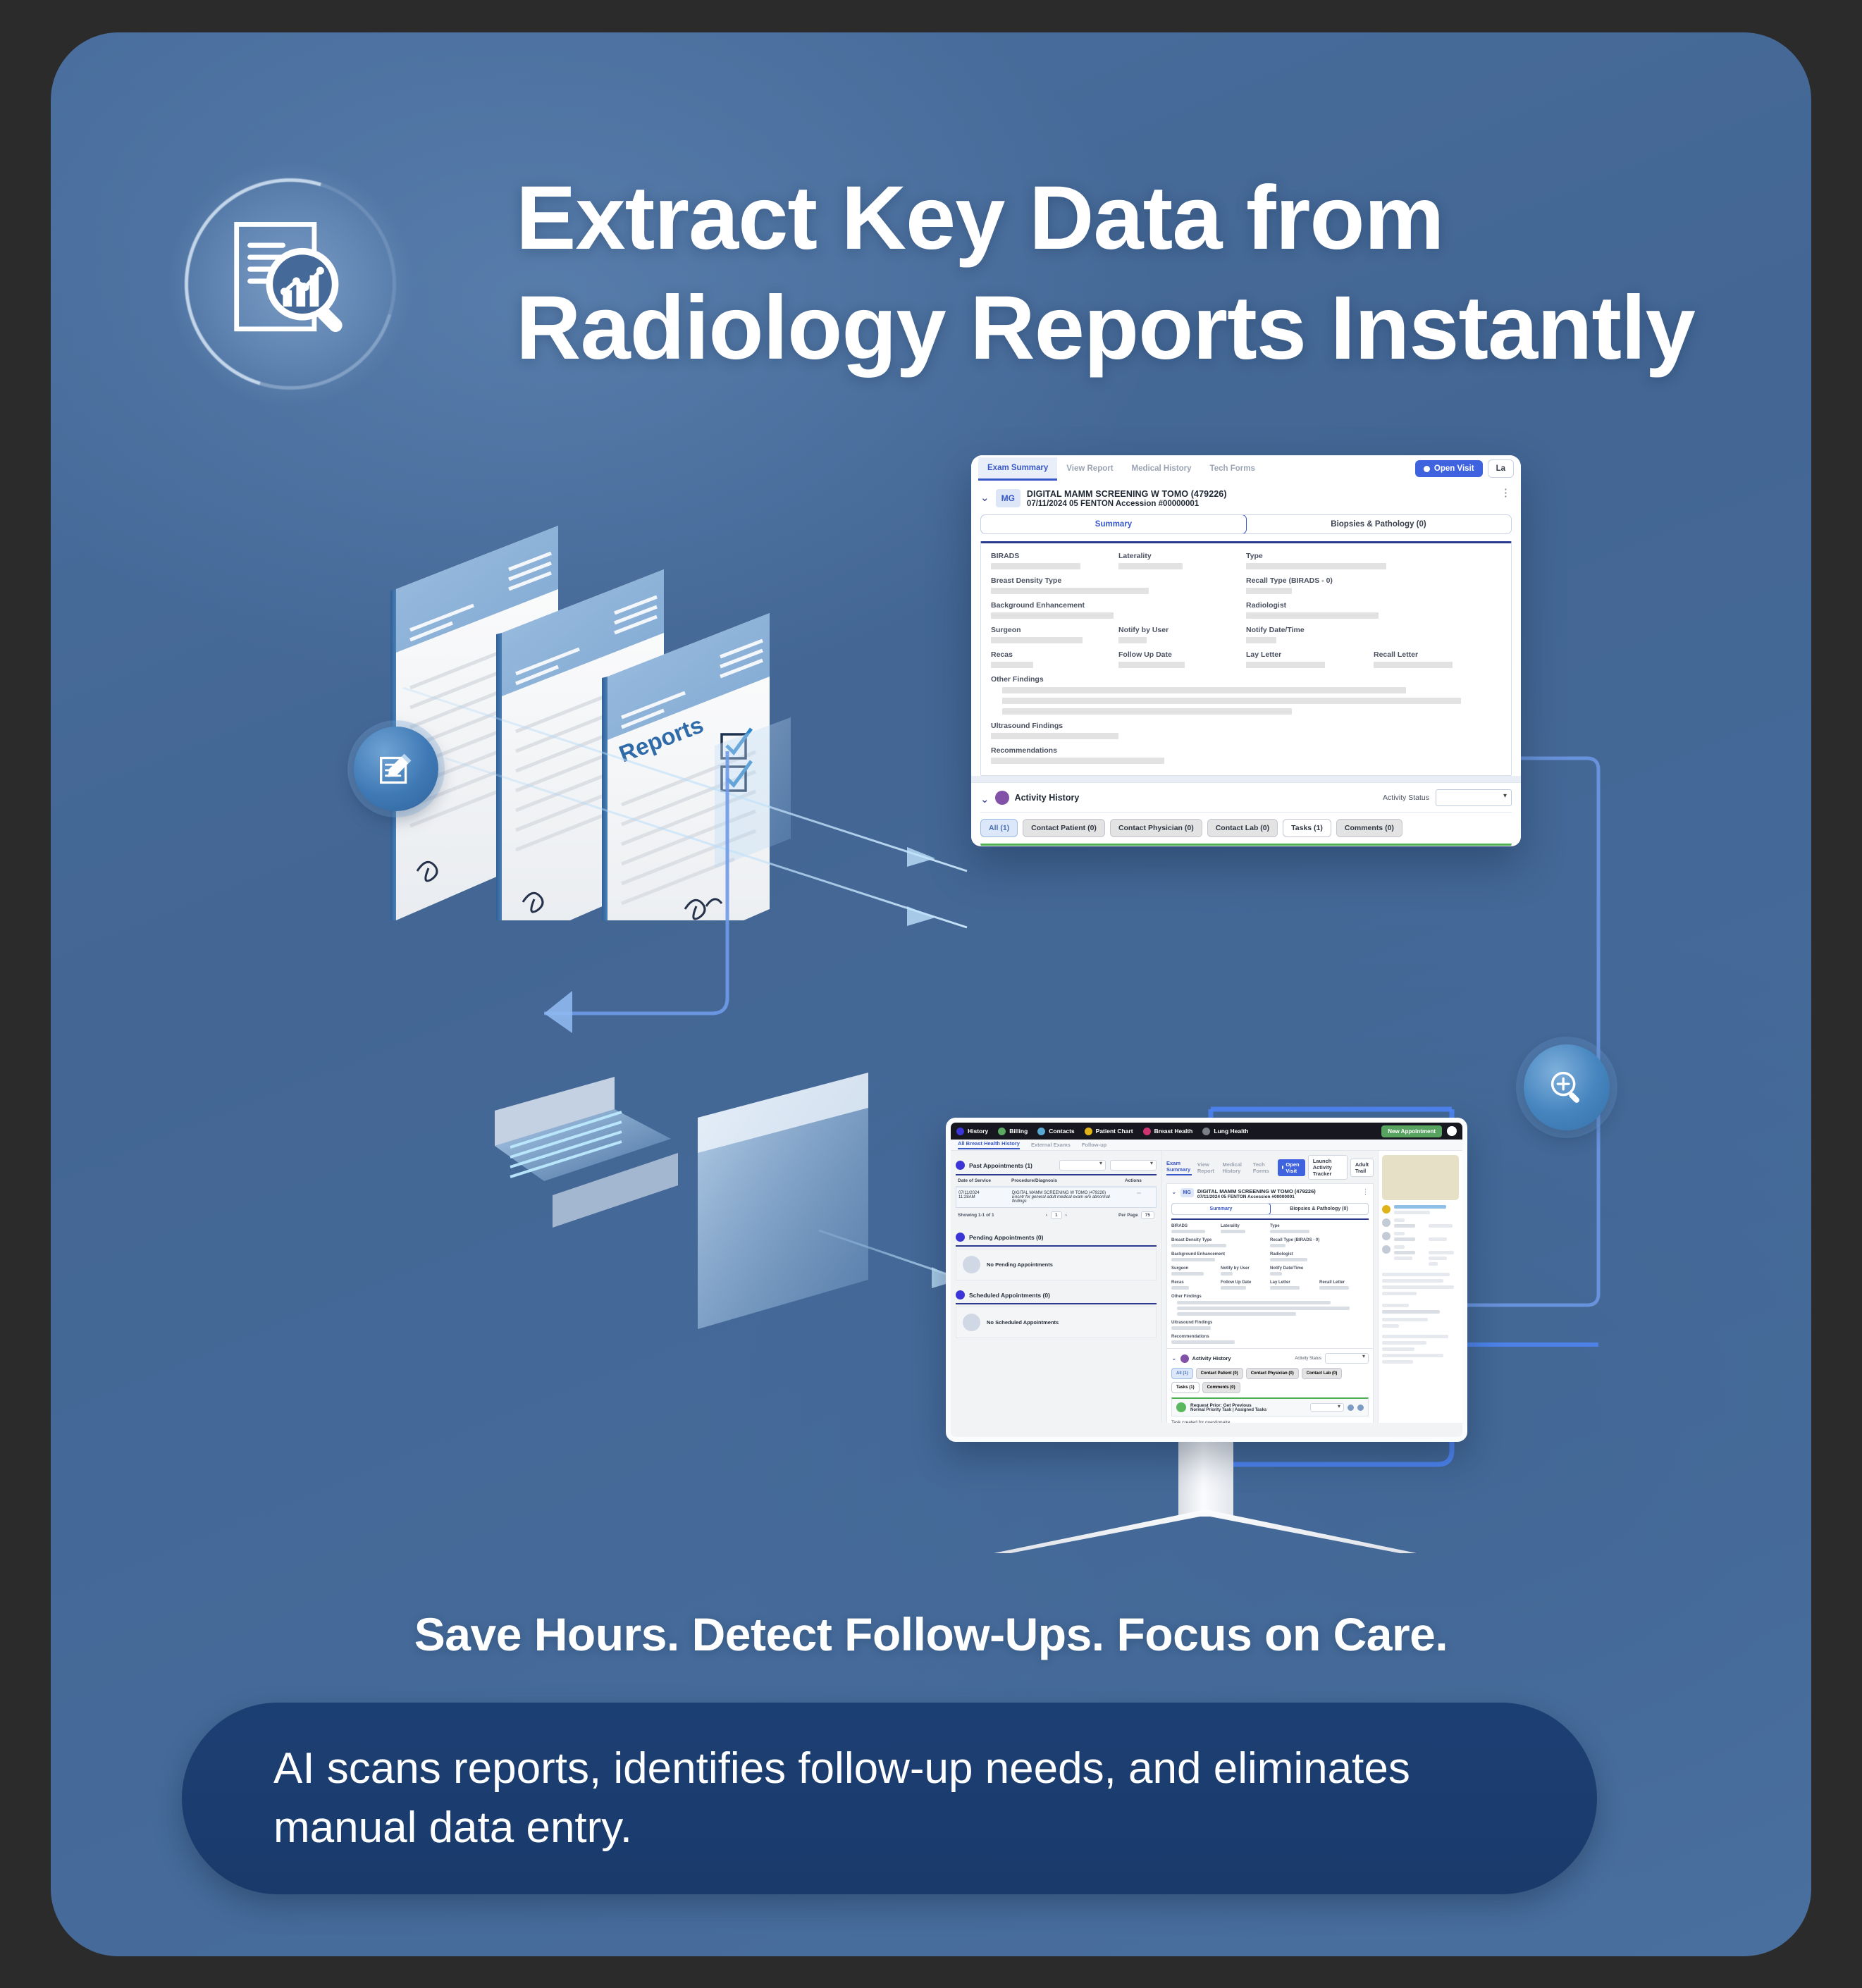 The image size is (1862, 1988). I want to click on field-label: Breast Density Type, so click(1026, 580).